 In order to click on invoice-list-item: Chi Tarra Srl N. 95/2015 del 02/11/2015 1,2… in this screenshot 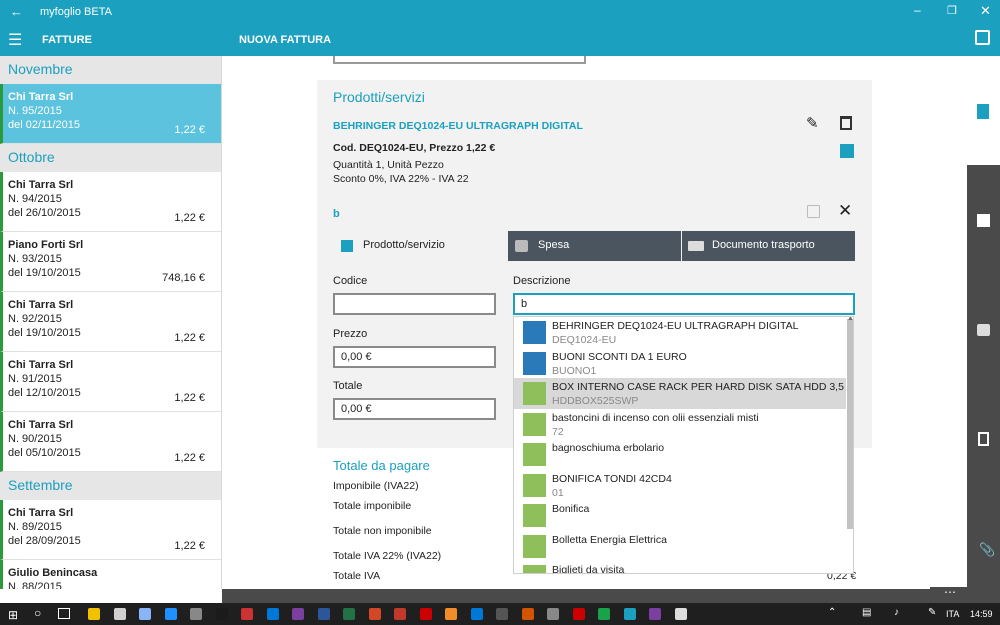, I will do `click(110, 114)`.